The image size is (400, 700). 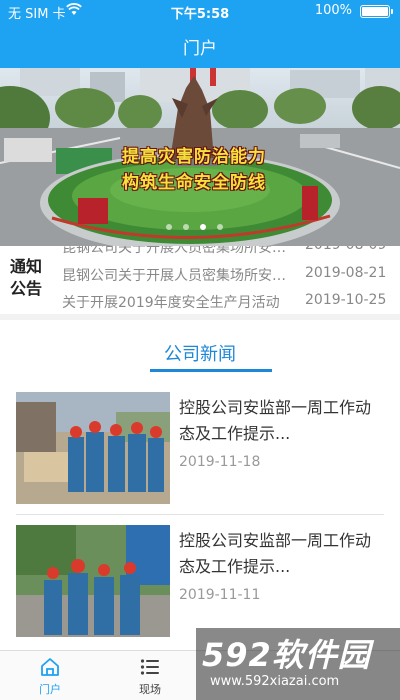 I want to click on battery-percent: 100%, so click(x=333, y=10).